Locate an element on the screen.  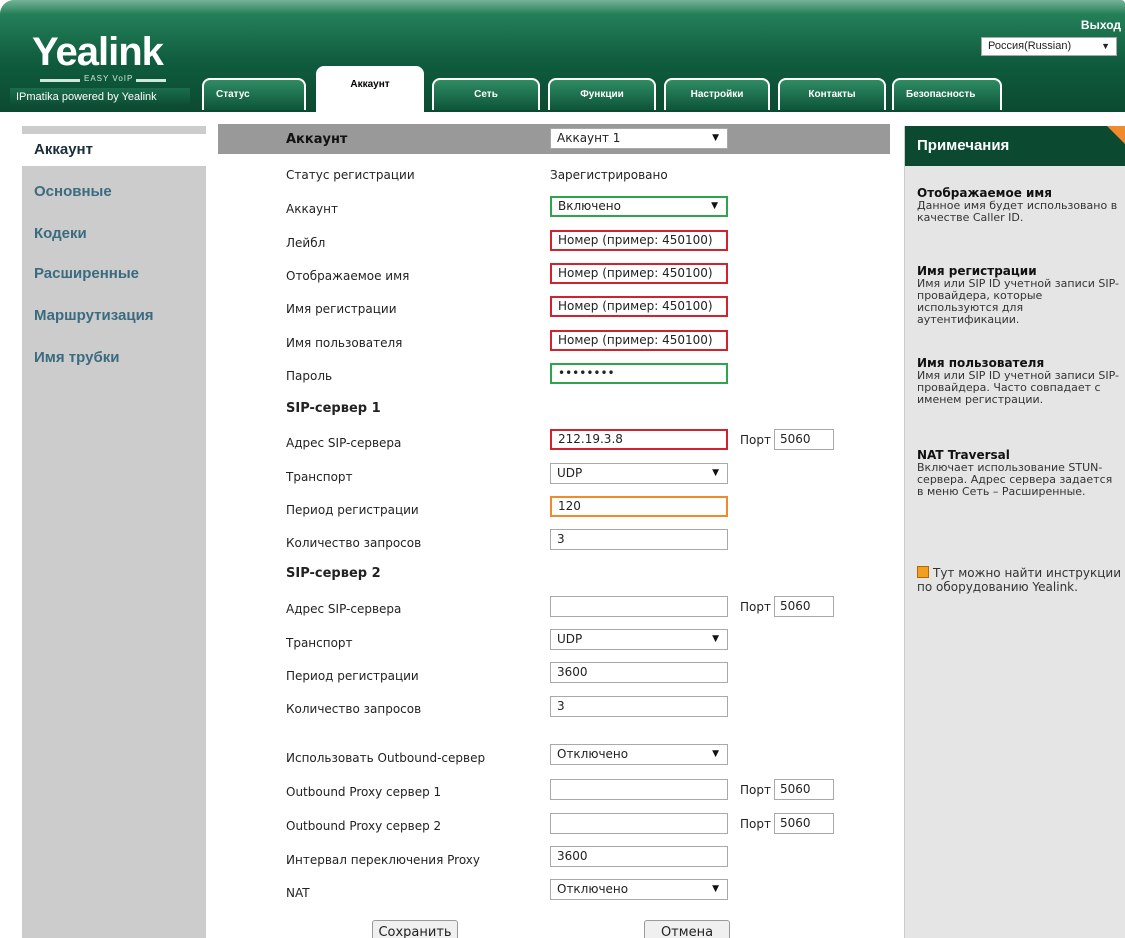
sip1-port-label: Порт is located at coordinates (755, 440).